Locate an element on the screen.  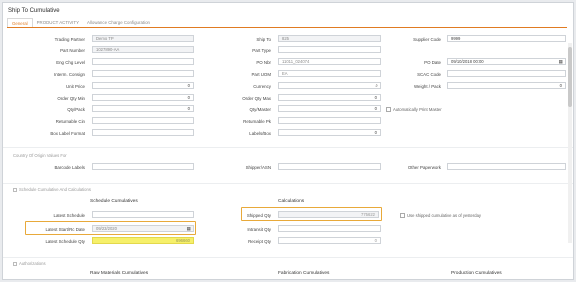
box-label-format-field is located at coordinates (143, 132).